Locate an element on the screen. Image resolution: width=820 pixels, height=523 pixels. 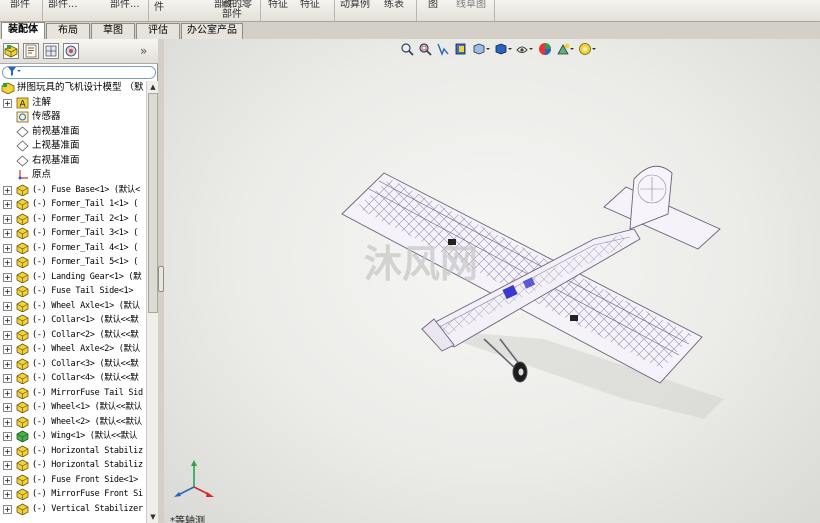
tree-item: + (-) Landing Gear<1> (默 is located at coordinates (73, 277).